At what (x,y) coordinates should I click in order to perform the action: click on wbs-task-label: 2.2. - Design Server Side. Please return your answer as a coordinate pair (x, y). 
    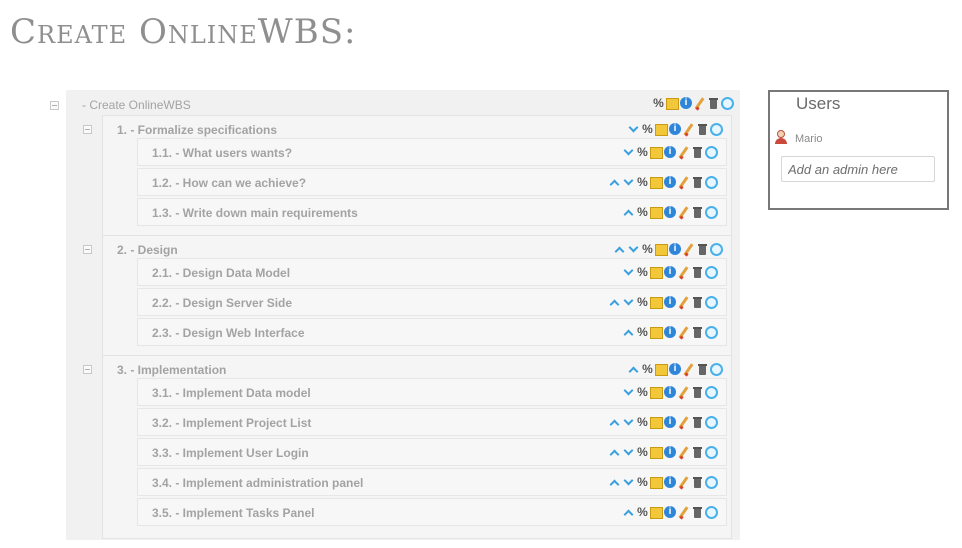
    Looking at the image, I should click on (222, 303).